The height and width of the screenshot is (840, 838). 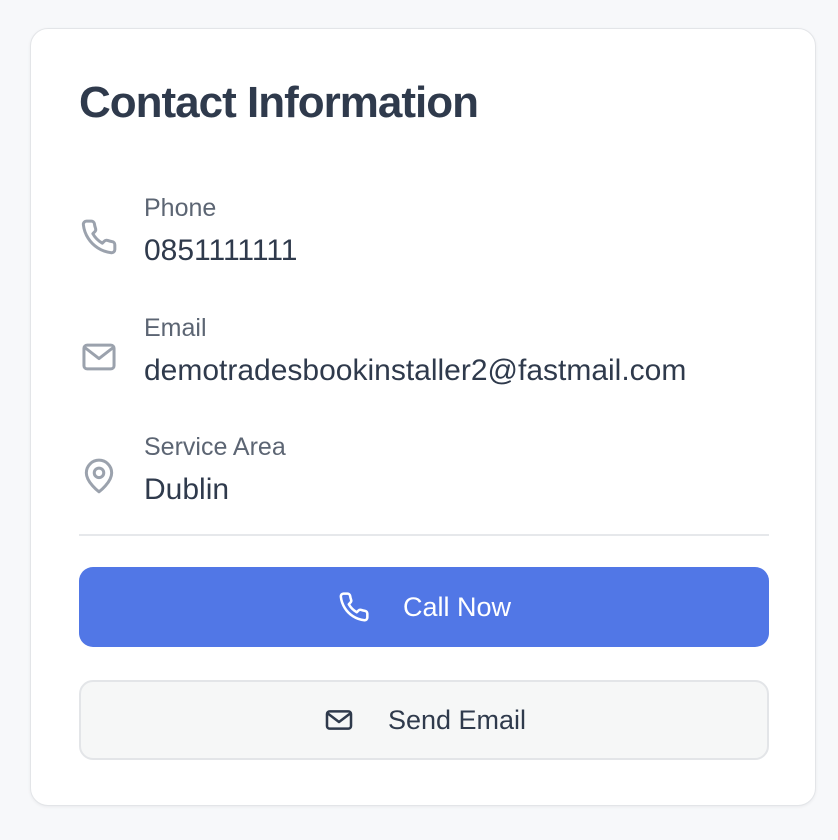 I want to click on send-email-button: Send Email, so click(x=424, y=720).